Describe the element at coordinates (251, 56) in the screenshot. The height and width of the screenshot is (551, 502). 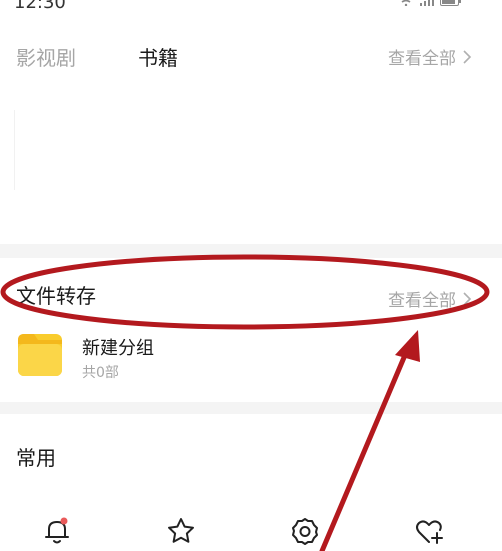
I see `media-tabs: 影视剧 书籍 查看全部` at that location.